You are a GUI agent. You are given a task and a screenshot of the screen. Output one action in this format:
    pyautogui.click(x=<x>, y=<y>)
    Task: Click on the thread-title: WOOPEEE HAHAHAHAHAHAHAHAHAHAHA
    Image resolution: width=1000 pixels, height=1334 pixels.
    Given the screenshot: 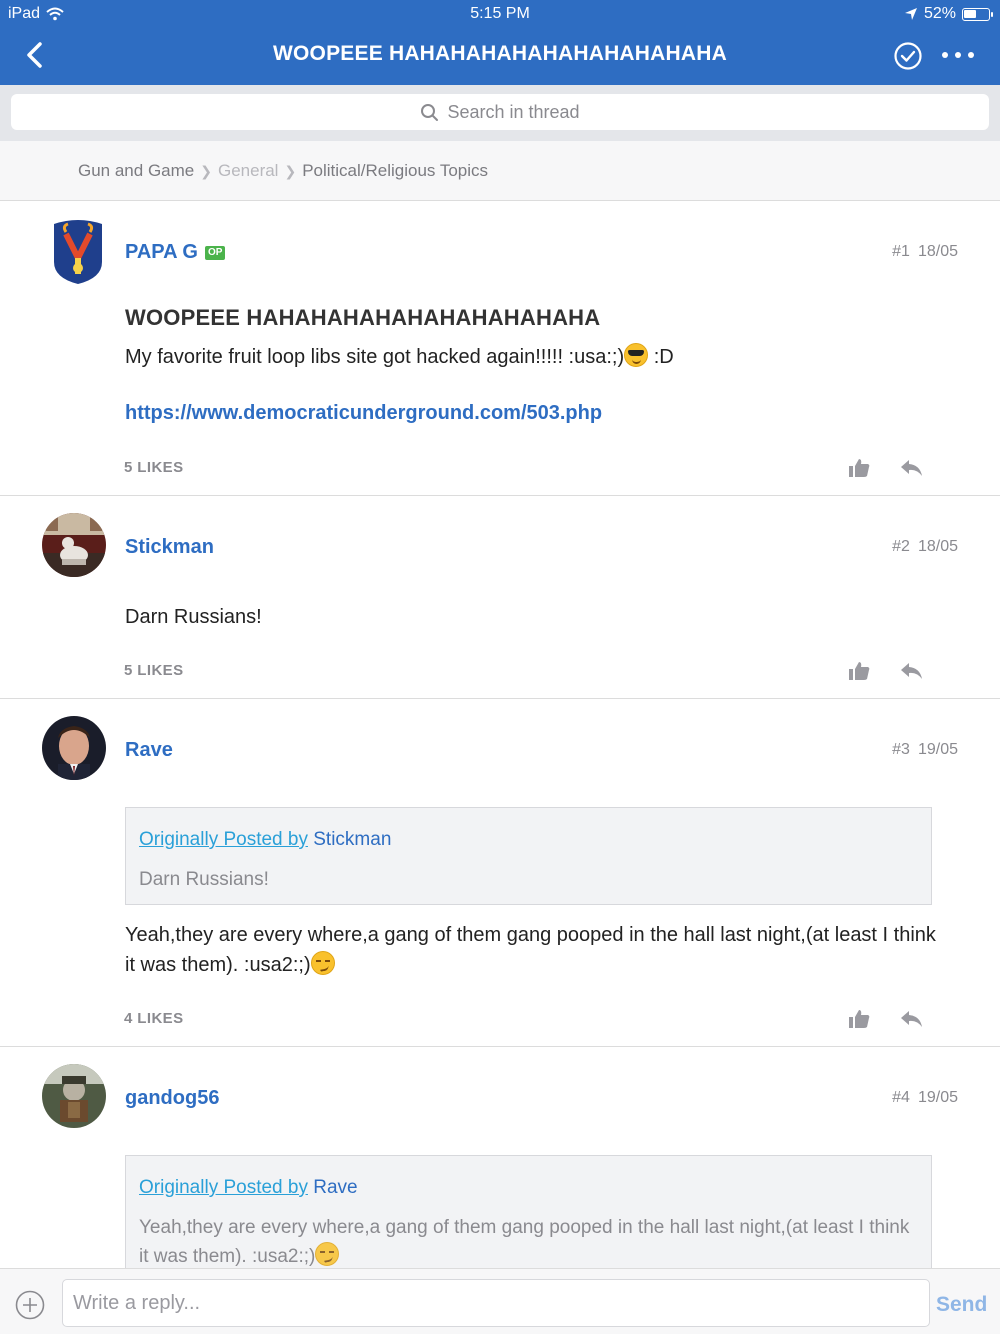 What is the action you would take?
    pyautogui.click(x=500, y=53)
    